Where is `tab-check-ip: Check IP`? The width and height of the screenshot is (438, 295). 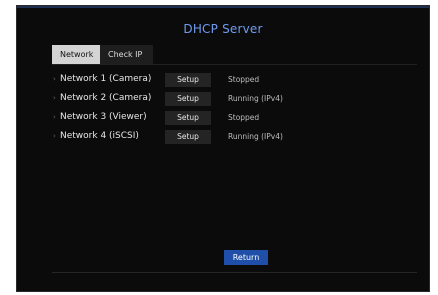
tab-check-ip: Check IP is located at coordinates (126, 55).